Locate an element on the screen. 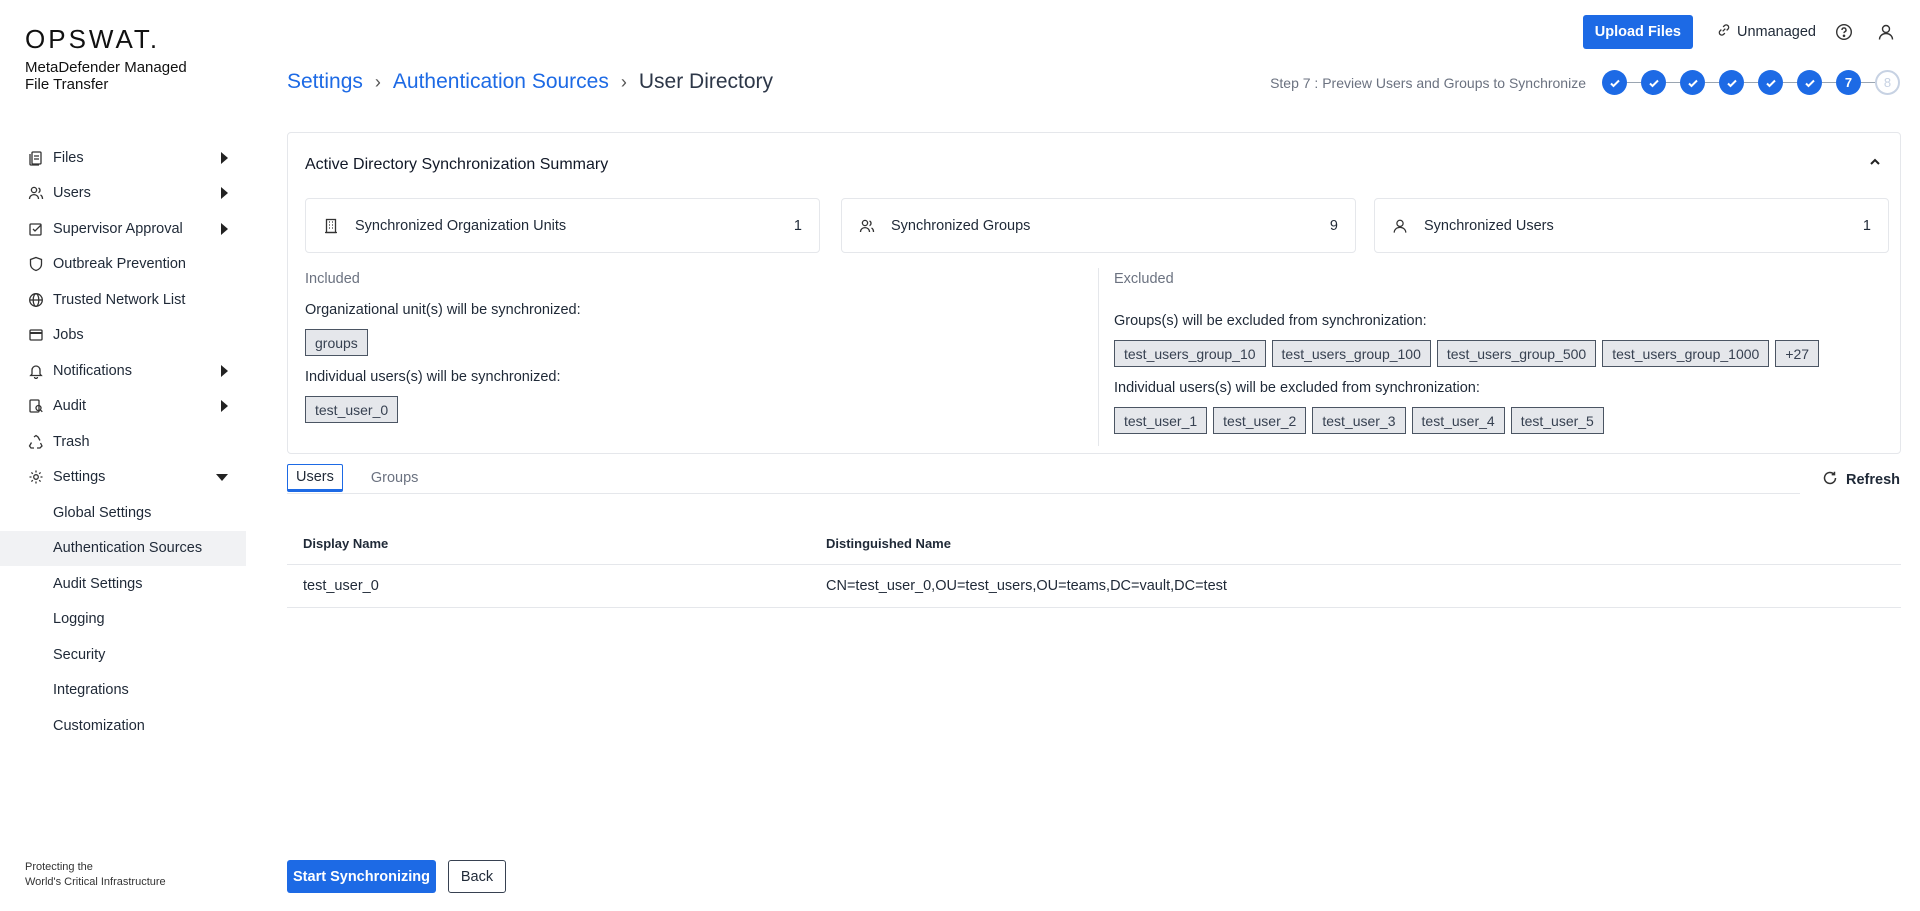  chip: test_user_2 is located at coordinates (1260, 420).